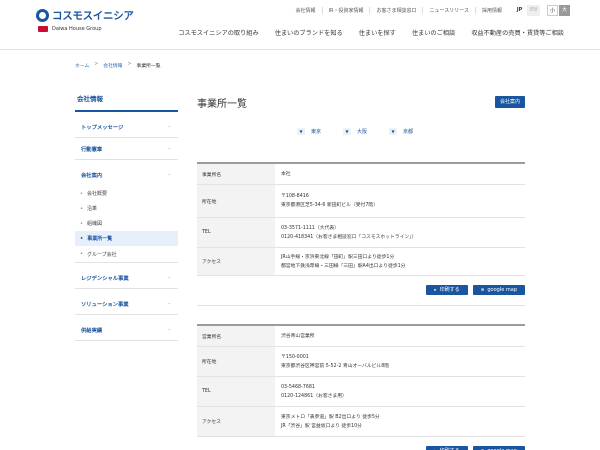 This screenshot has width=600, height=450. What do you see at coordinates (401, 131) in the screenshot?
I see `anchor-kyoto: ▼ 京都` at bounding box center [401, 131].